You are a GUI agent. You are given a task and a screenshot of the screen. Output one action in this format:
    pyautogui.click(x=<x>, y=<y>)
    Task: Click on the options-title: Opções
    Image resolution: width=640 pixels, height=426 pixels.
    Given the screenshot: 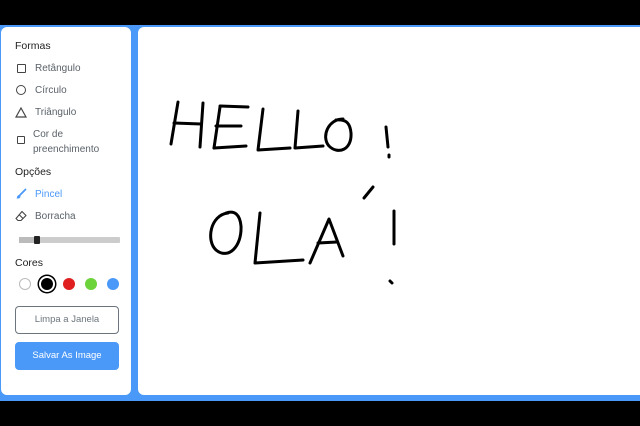 What is the action you would take?
    pyautogui.click(x=33, y=172)
    